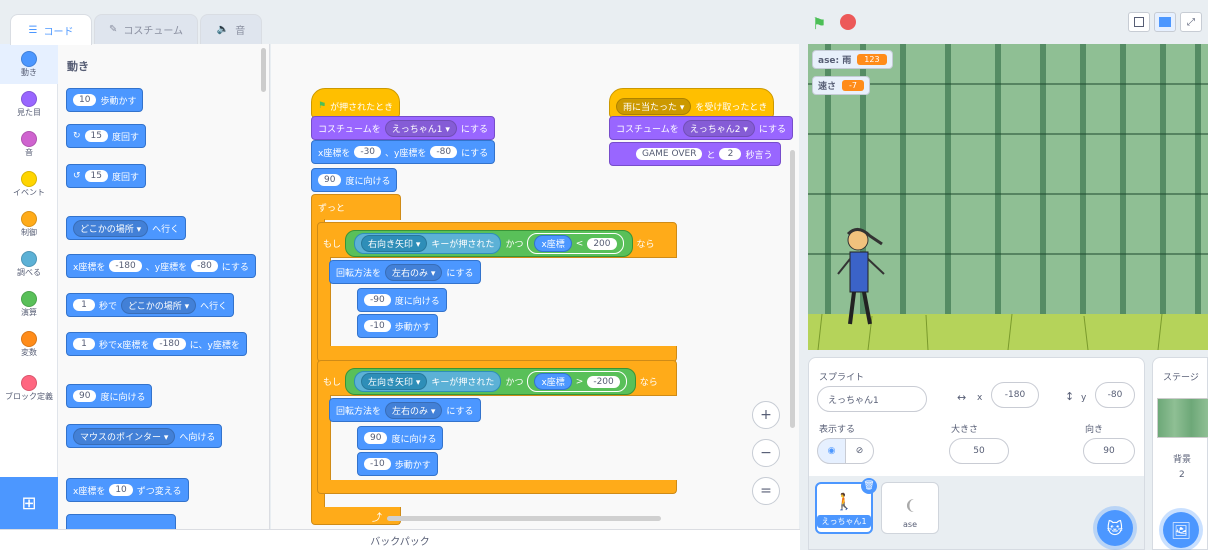  What do you see at coordinates (654, 106) in the screenshot?
I see `message-menu: 雨に当たった ▾` at bounding box center [654, 106].